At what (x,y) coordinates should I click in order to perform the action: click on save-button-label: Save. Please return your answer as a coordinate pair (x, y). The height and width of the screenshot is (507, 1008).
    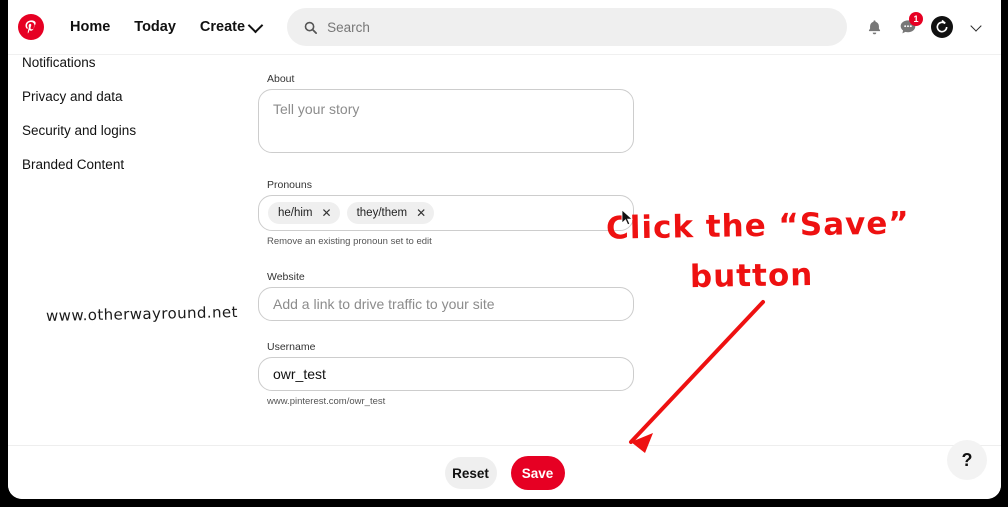
    Looking at the image, I should click on (537, 473).